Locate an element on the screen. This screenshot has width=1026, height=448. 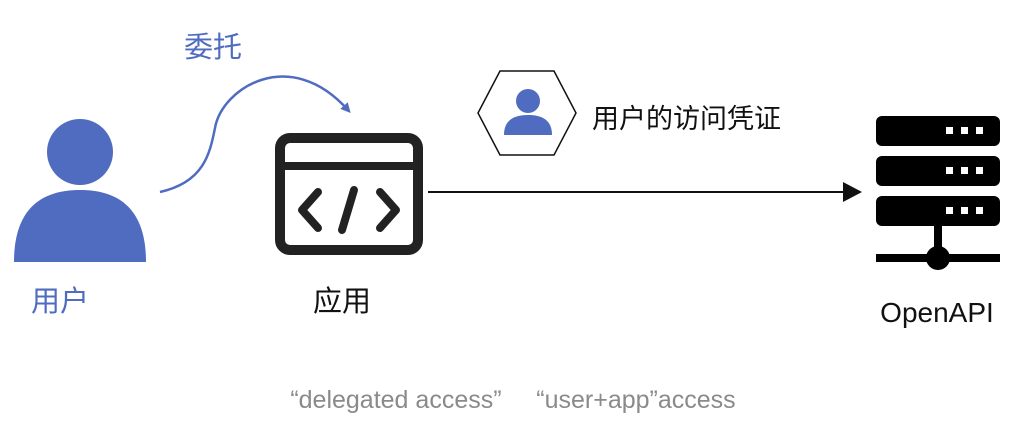
footer-caption: “delegated access” “user+app”access is located at coordinates (513, 400).